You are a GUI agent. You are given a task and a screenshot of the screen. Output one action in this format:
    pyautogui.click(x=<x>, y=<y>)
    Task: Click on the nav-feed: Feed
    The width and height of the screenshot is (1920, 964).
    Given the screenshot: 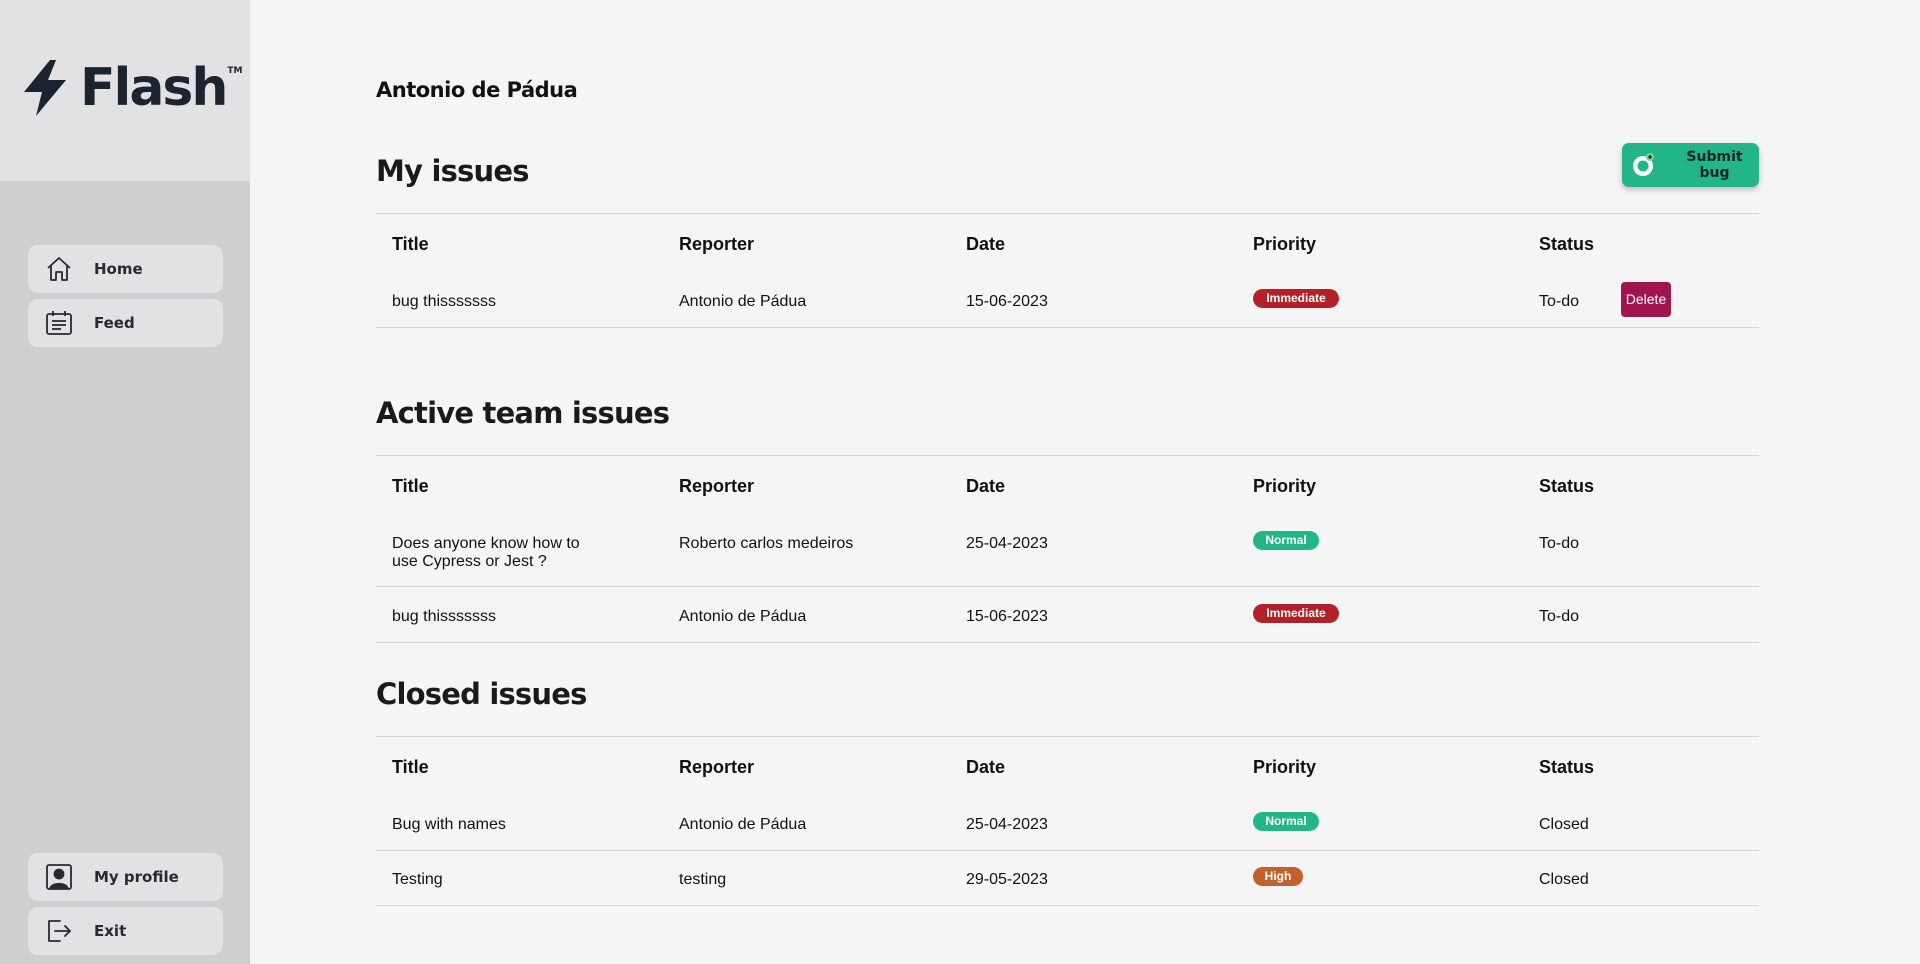 What is the action you would take?
    pyautogui.click(x=125, y=323)
    